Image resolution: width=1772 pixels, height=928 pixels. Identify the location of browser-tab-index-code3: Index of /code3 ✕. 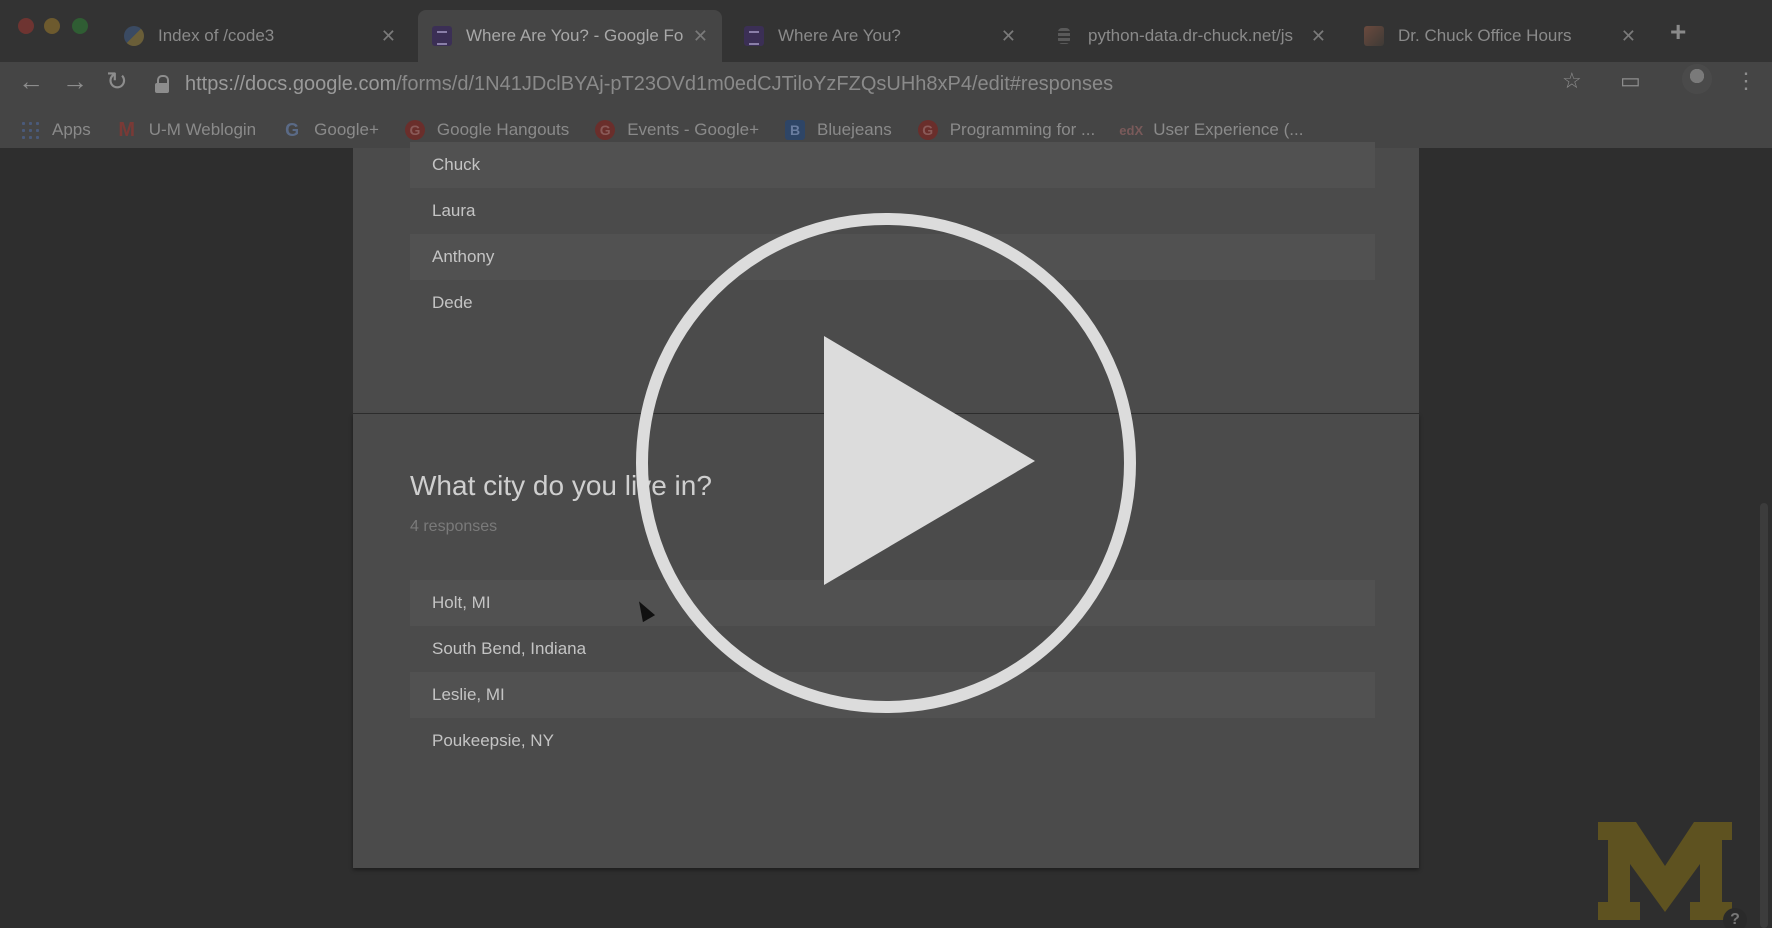
(260, 36).